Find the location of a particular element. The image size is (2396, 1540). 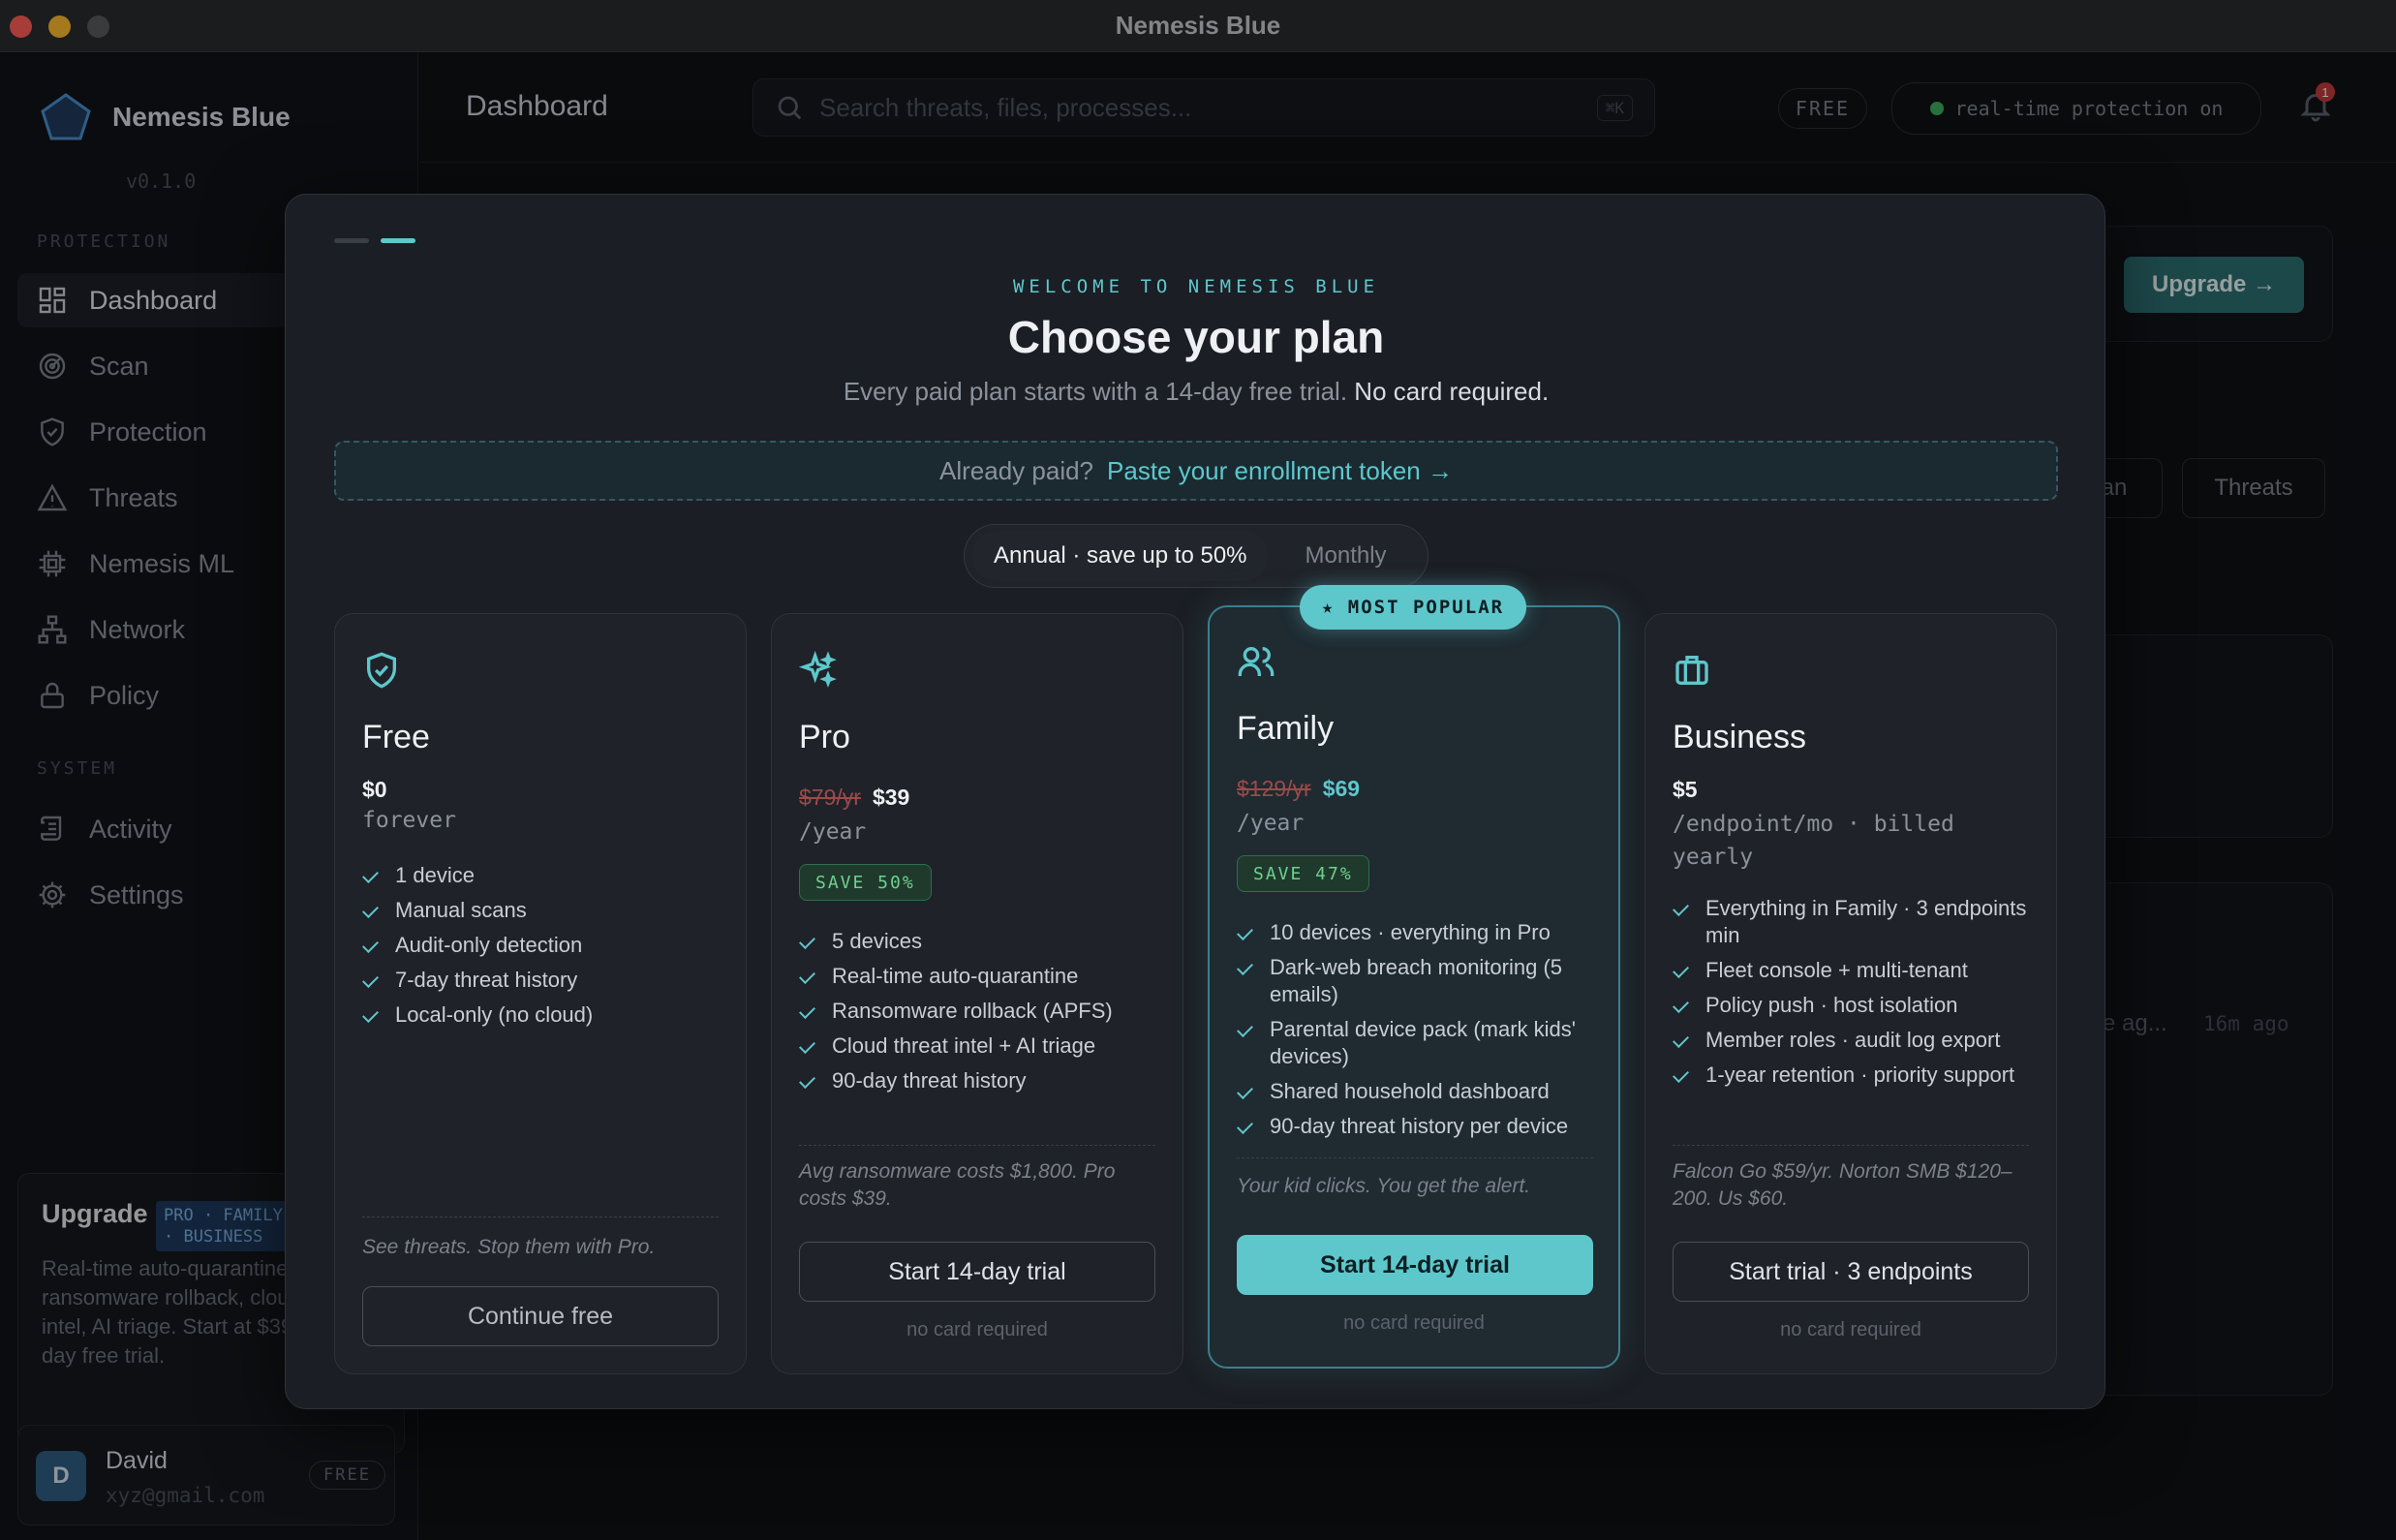

feature-item: 5 devices is located at coordinates (983, 941).